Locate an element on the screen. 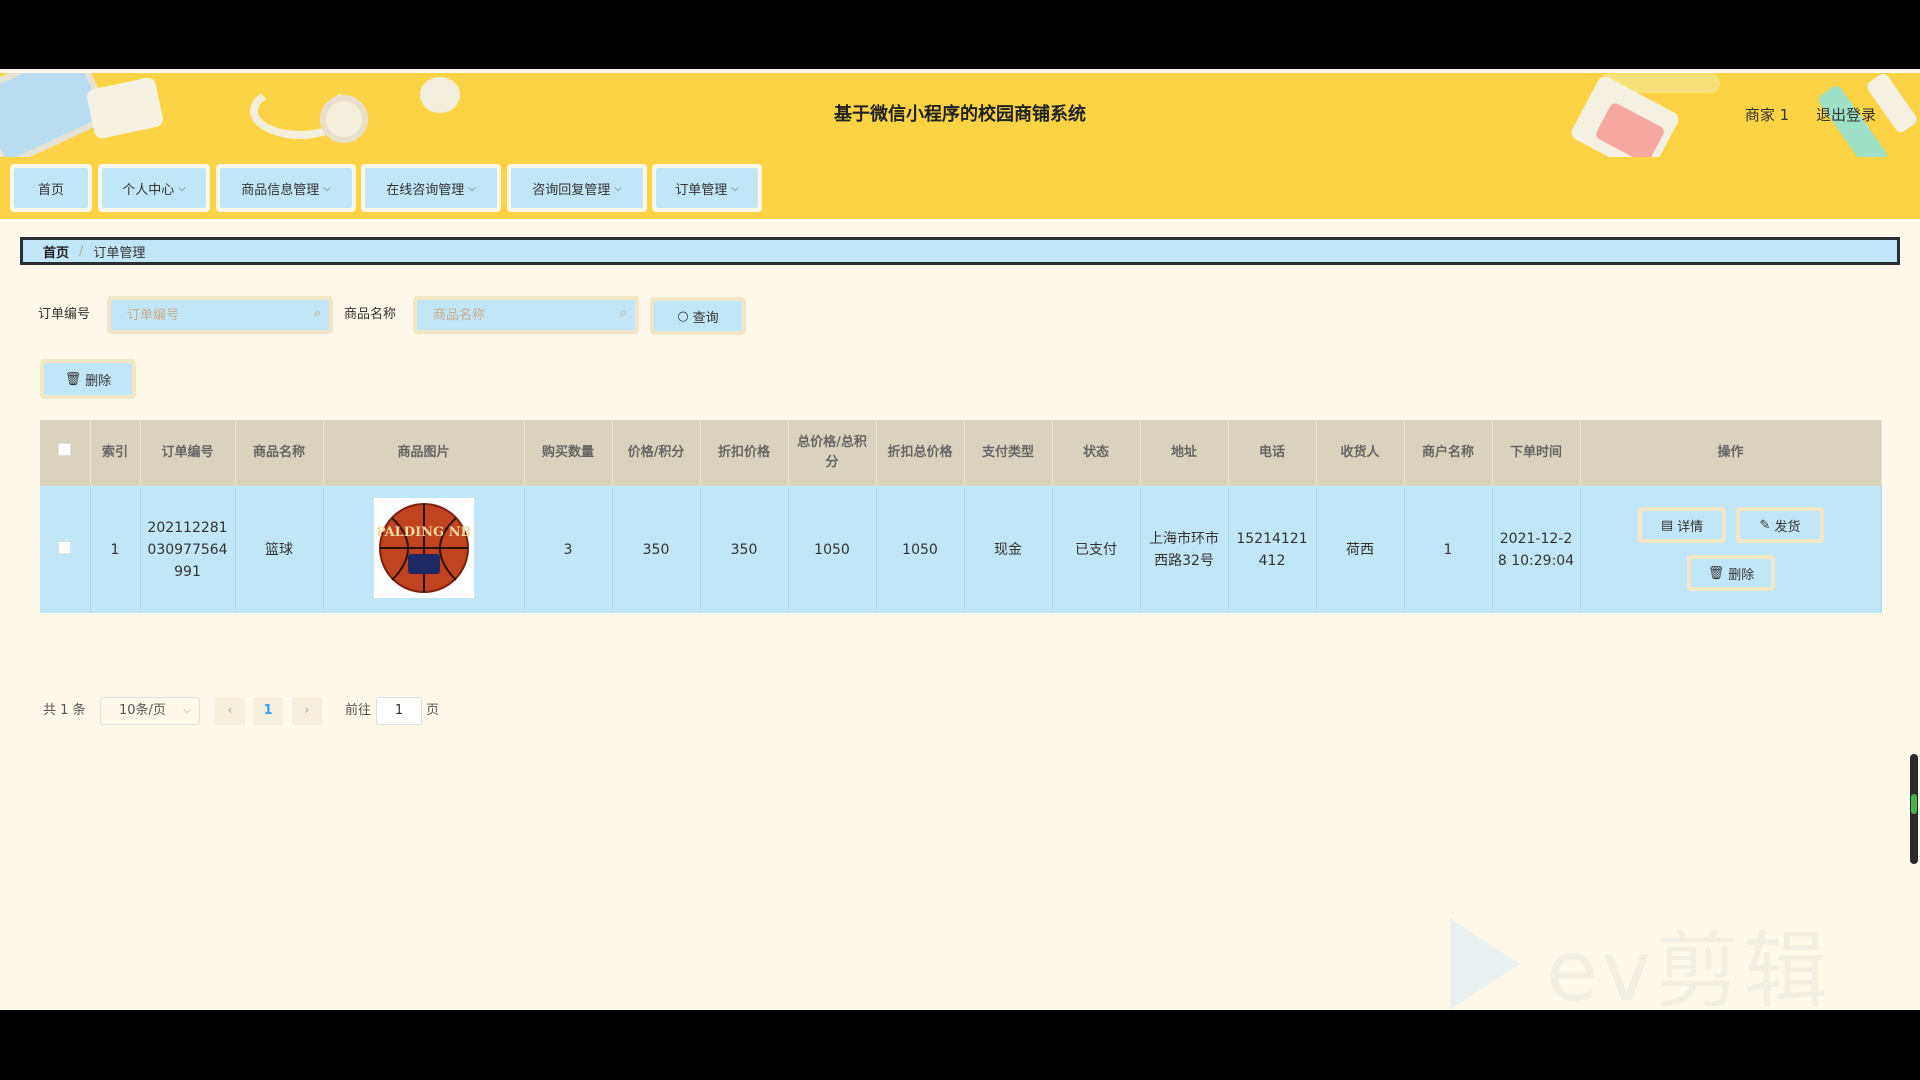 Image resolution: width=1920 pixels, height=1080 pixels. pay-type-cell: 现金 is located at coordinates (1008, 549).